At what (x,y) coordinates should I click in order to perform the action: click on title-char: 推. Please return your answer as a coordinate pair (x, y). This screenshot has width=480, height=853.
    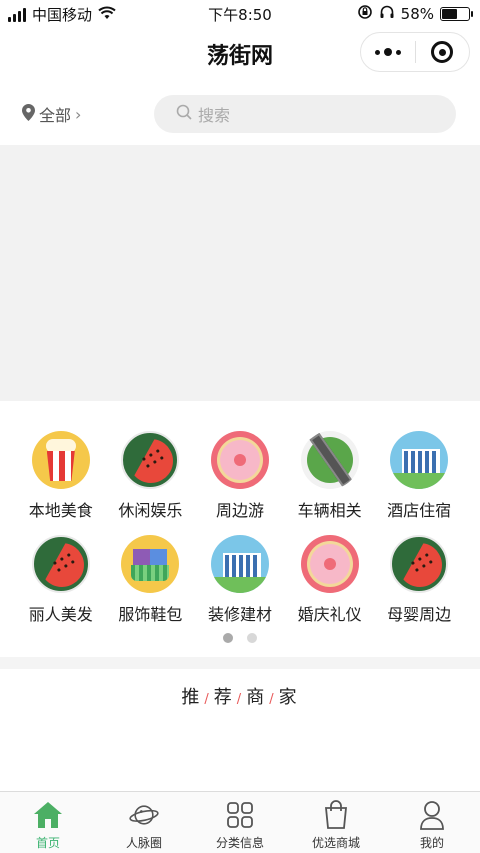
    Looking at the image, I should click on (191, 697).